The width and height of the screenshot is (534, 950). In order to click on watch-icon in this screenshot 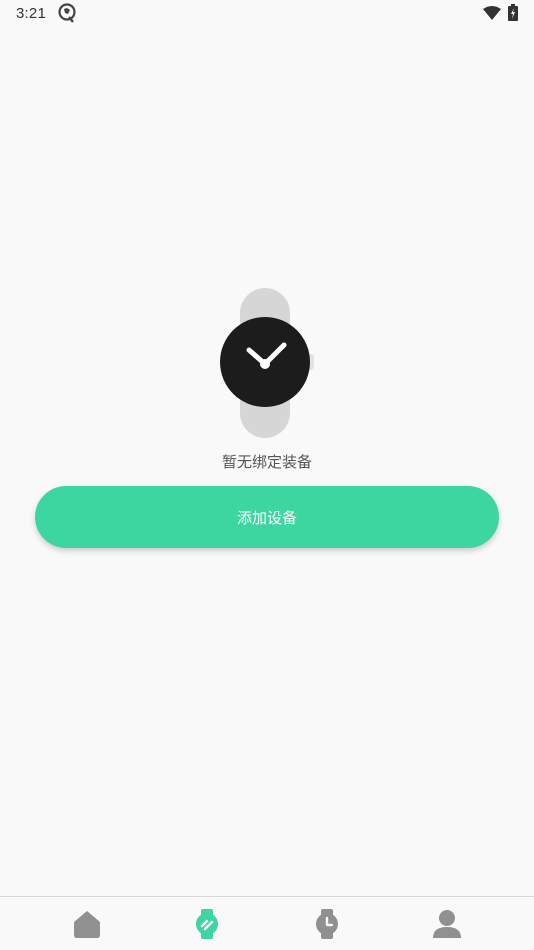, I will do `click(327, 924)`.